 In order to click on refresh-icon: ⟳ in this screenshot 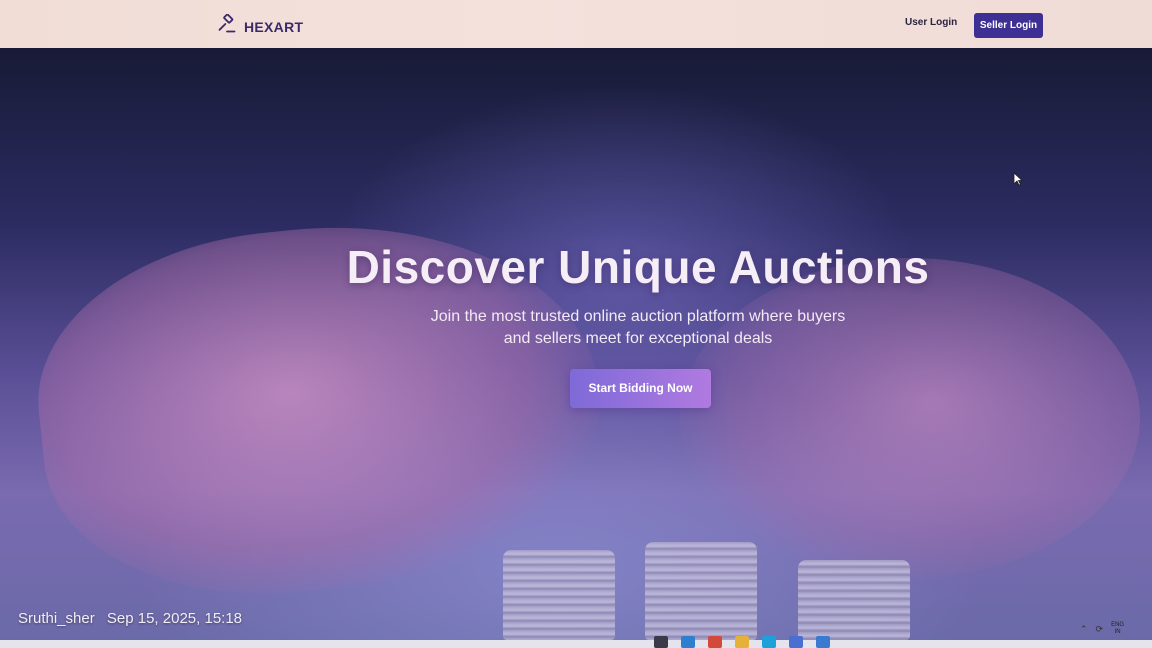, I will do `click(1100, 629)`.